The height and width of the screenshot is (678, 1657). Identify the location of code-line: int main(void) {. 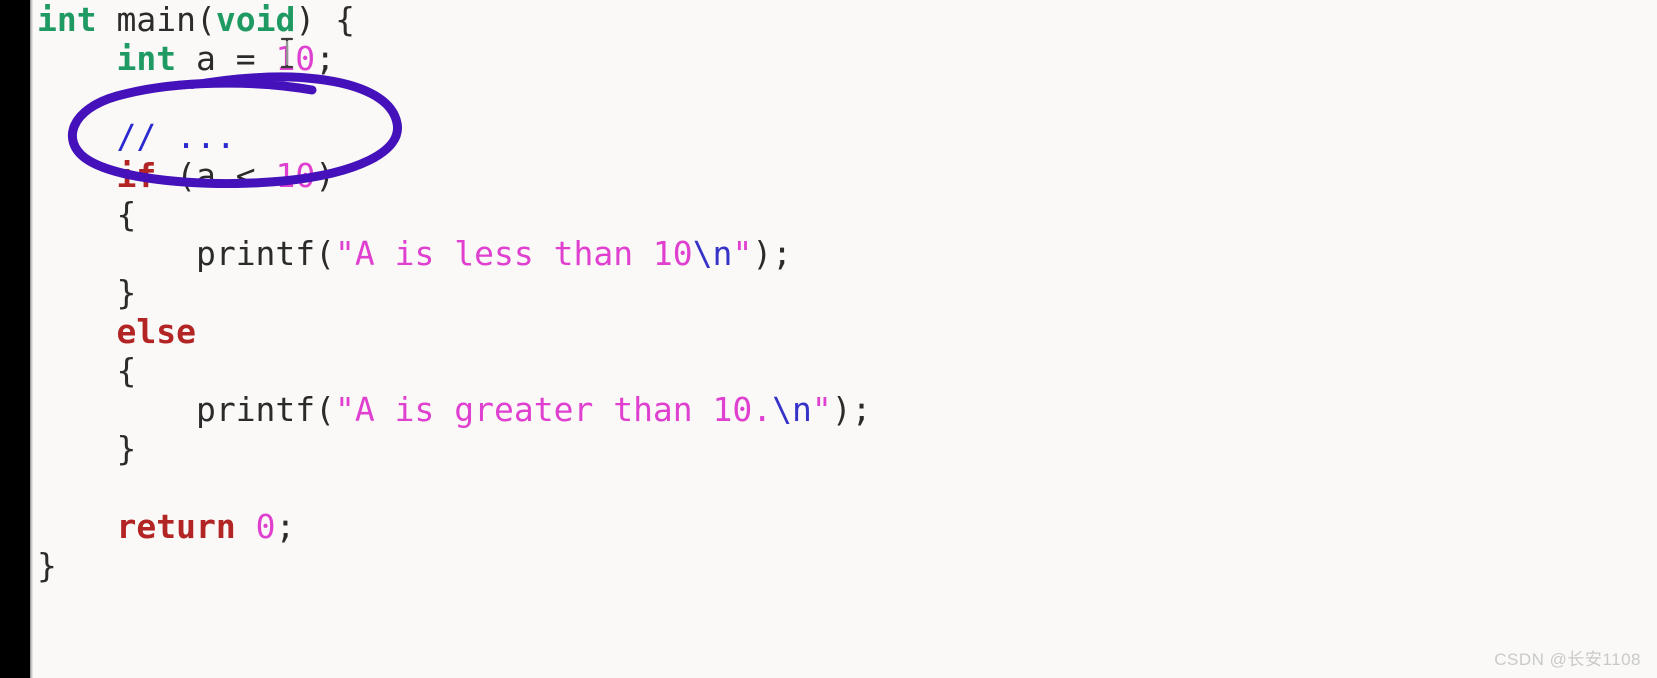
(845, 19).